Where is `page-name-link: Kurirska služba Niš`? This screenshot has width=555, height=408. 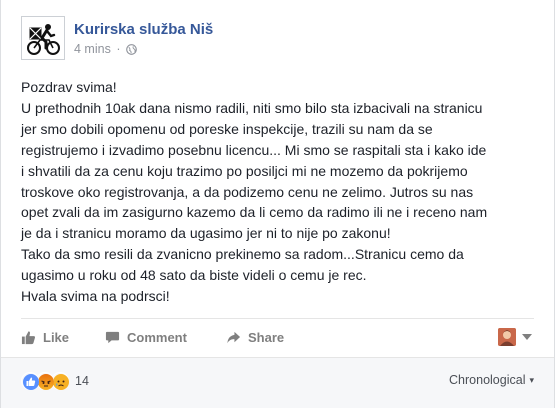
page-name-link: Kurirska služba Niš is located at coordinates (143, 29).